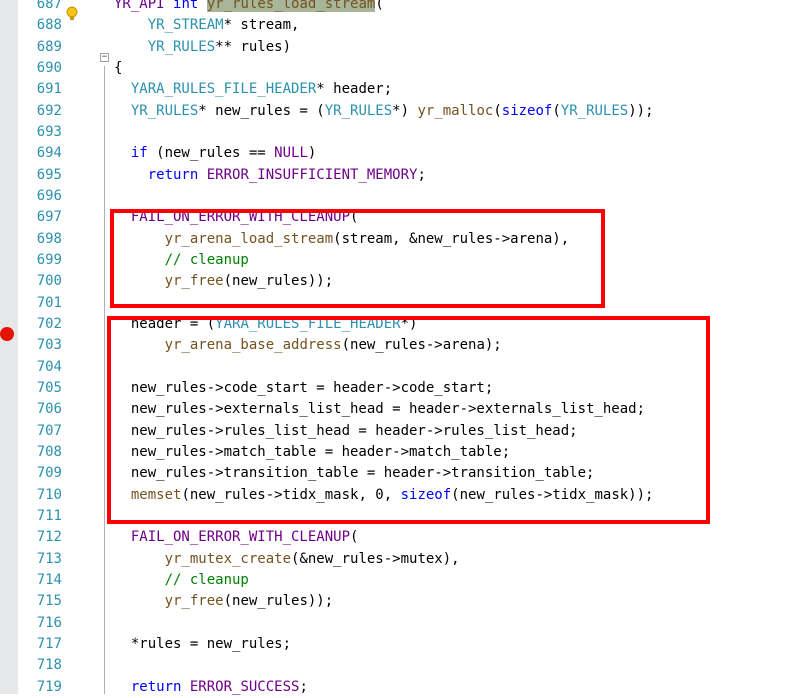 Image resolution: width=807 pixels, height=698 pixels. What do you see at coordinates (49, 494) in the screenshot?
I see `line-number: 710` at bounding box center [49, 494].